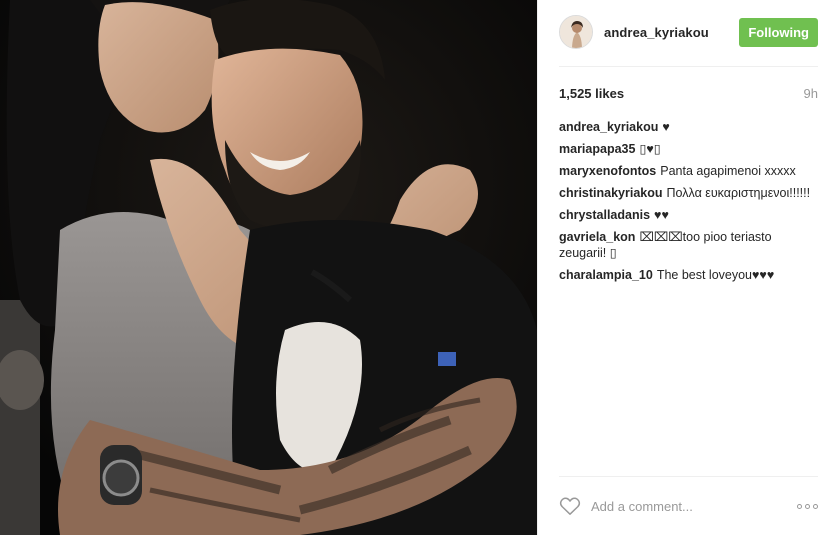 This screenshot has height=535, width=835. I want to click on comment-text: ▯♥▯, so click(650, 149).